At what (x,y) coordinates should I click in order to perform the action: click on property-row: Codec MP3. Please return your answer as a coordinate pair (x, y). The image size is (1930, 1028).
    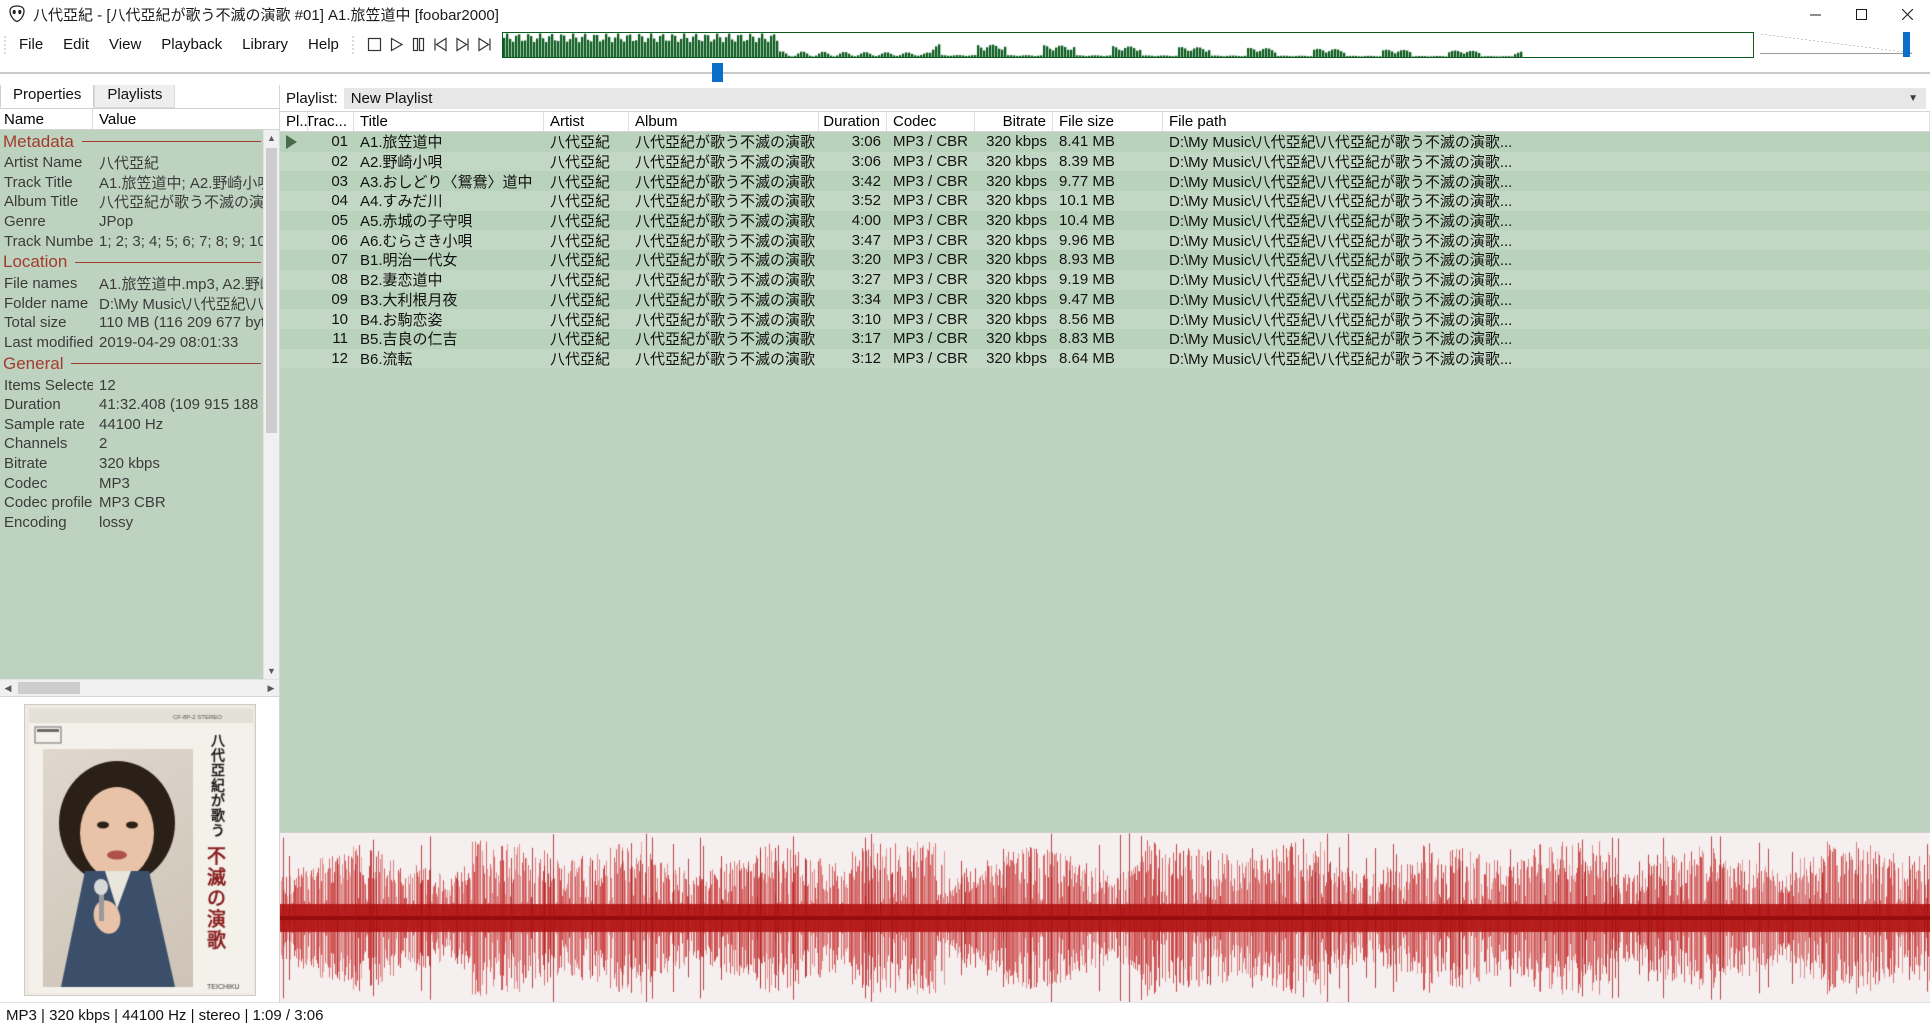
    Looking at the image, I should click on (131, 483).